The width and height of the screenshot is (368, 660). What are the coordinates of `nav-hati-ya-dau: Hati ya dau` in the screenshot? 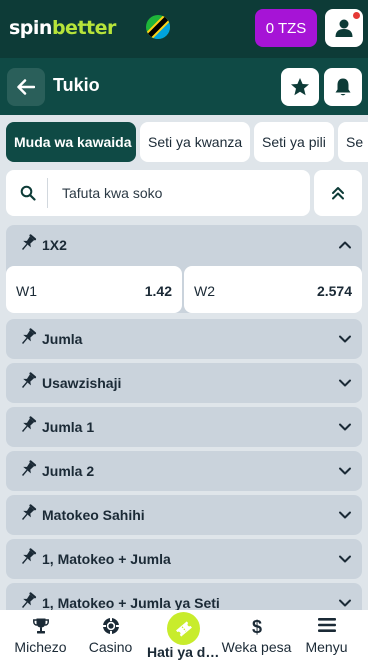 It's located at (183, 635).